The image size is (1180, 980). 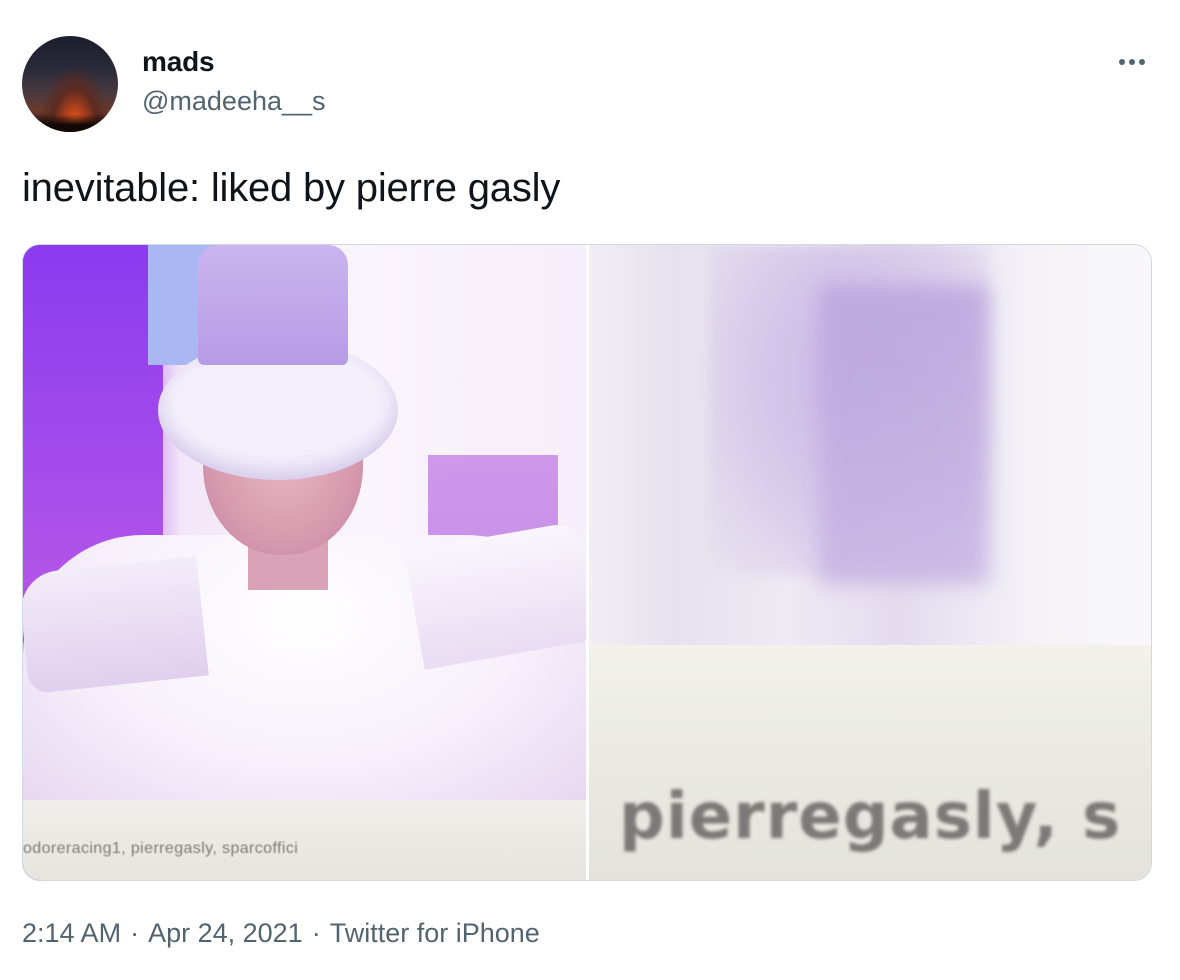 I want to click on tweet-metadata: 2:14 AM · Apr 24, 2021 · Twitter for iPhone, so click(x=281, y=933).